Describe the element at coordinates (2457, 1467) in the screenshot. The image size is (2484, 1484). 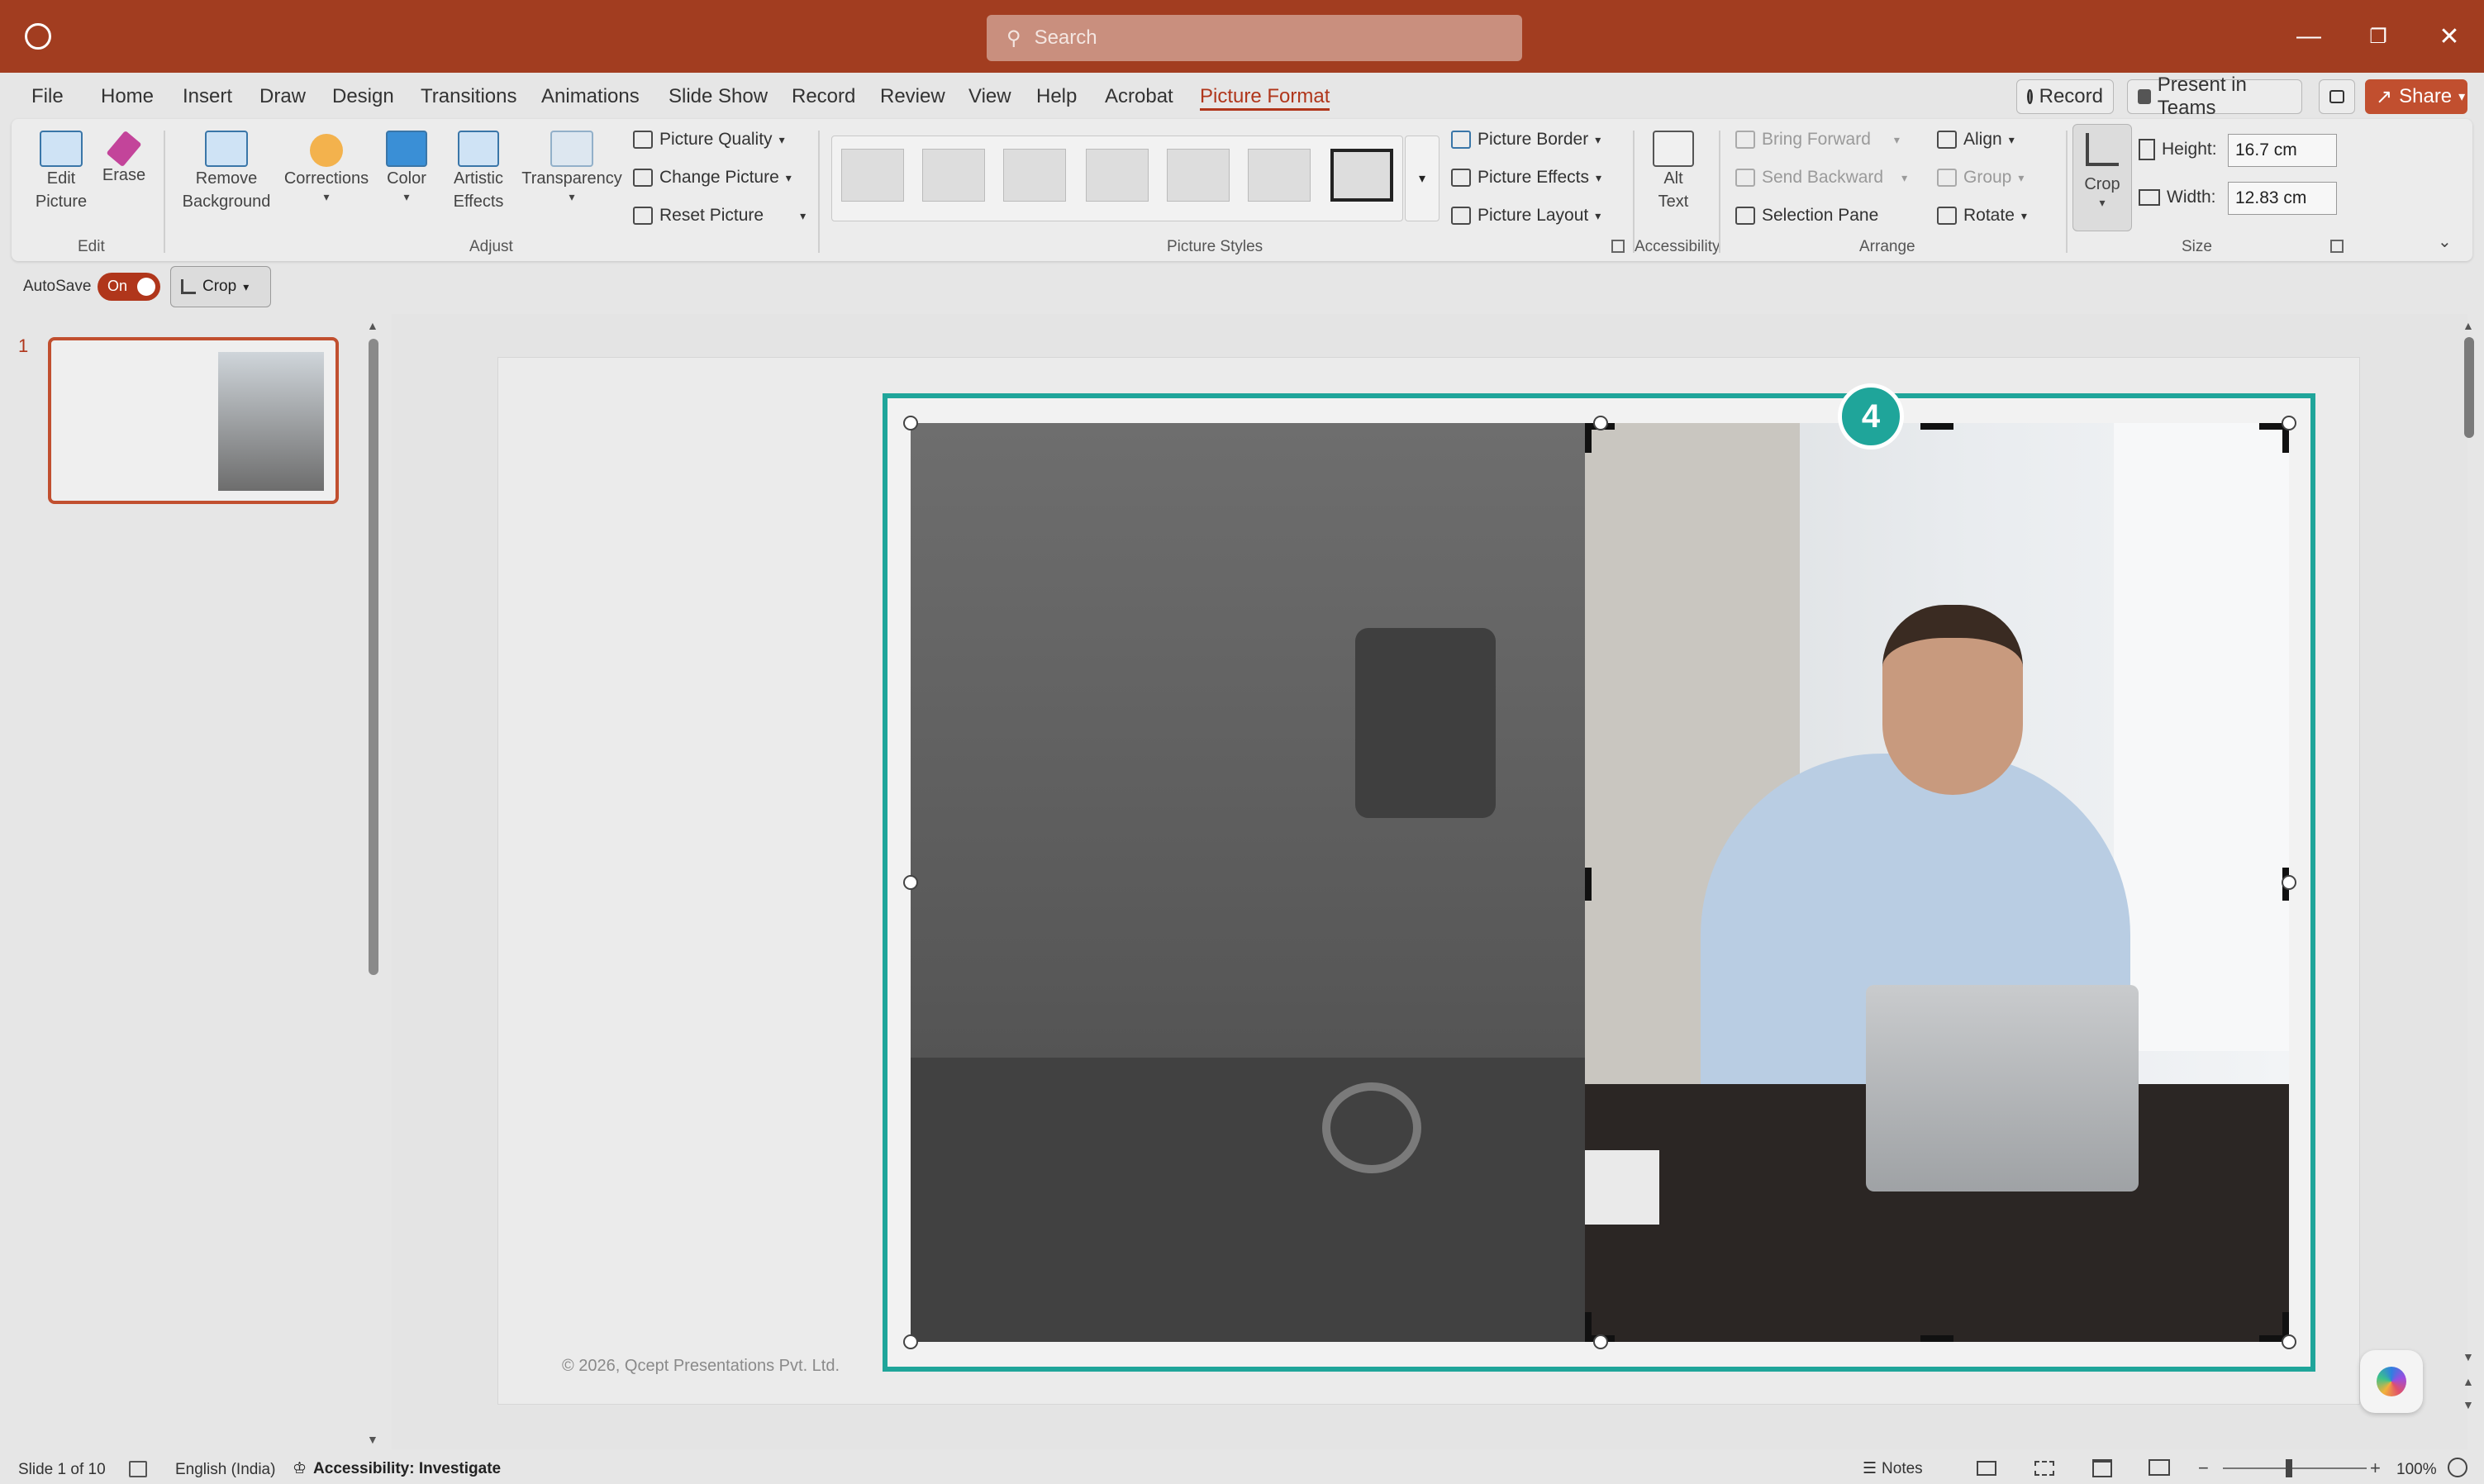
I see `fit-to-window-icon` at that location.